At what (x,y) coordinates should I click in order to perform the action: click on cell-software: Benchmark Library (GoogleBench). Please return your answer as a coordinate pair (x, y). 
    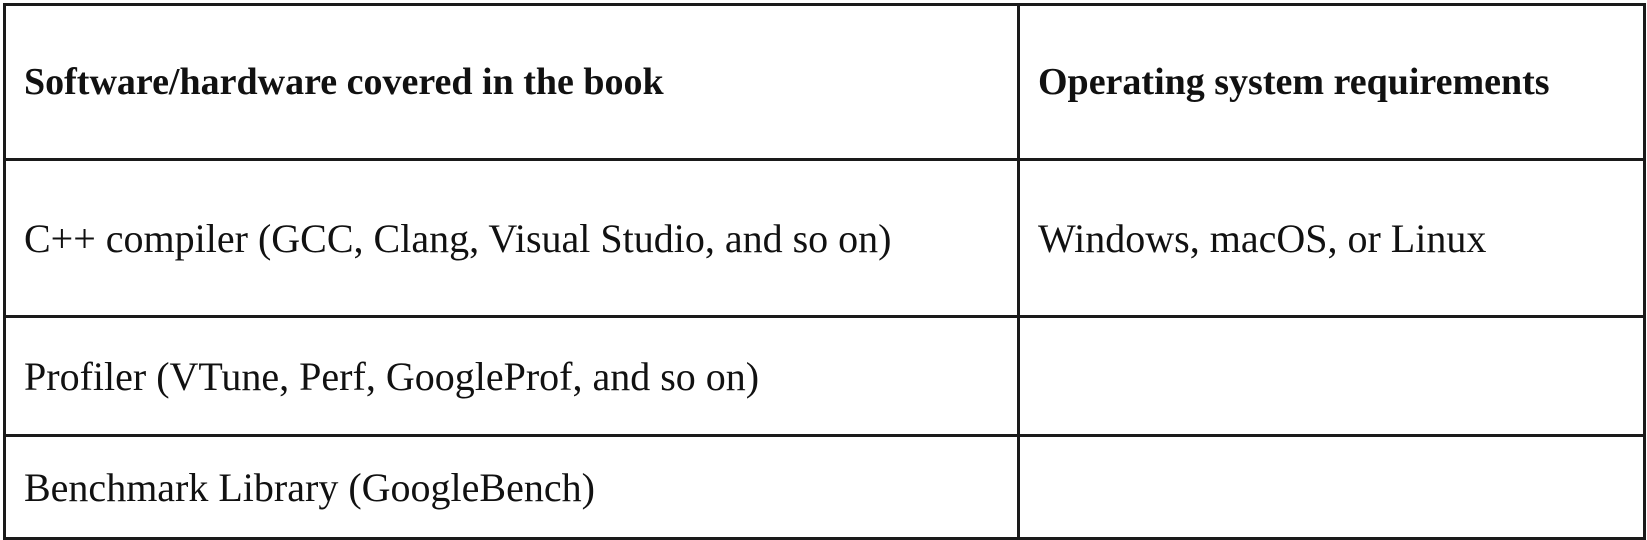
    Looking at the image, I should click on (511, 487).